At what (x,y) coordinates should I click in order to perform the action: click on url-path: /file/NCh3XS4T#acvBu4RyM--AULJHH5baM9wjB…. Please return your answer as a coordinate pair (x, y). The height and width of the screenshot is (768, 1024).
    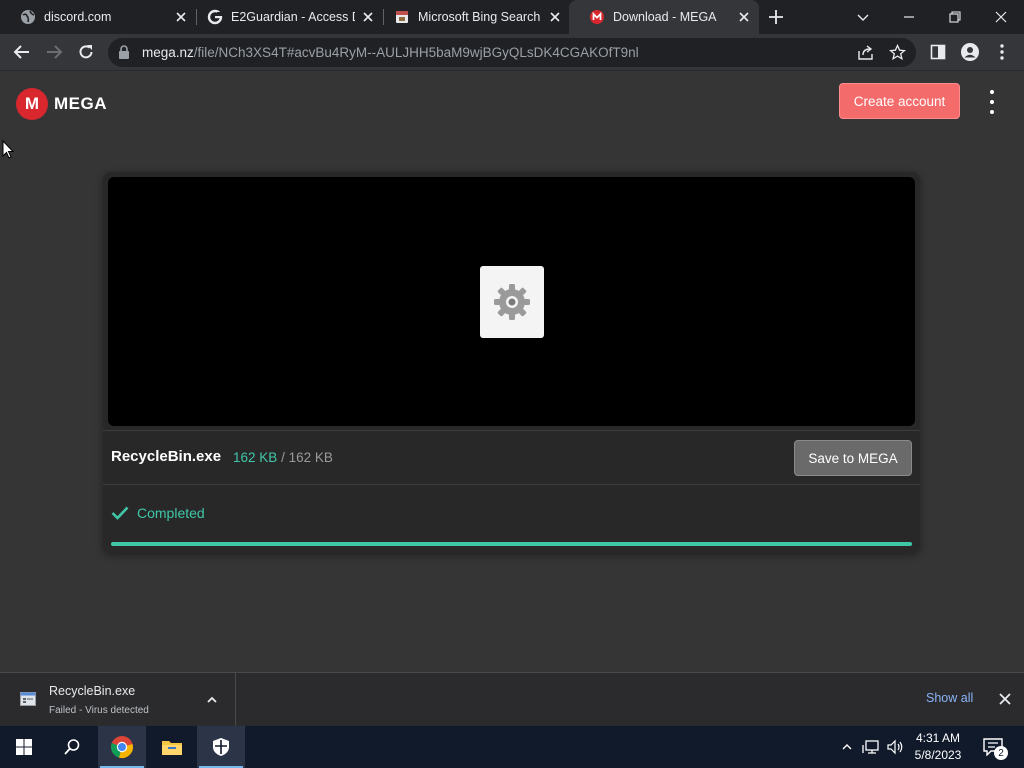
    Looking at the image, I should click on (416, 52).